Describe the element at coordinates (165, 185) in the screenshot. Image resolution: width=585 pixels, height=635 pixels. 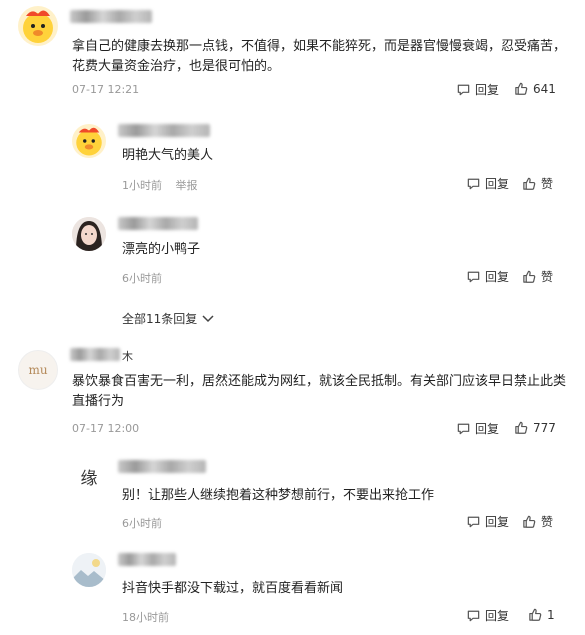
I see `reply-meta: 1小时前 举报` at that location.